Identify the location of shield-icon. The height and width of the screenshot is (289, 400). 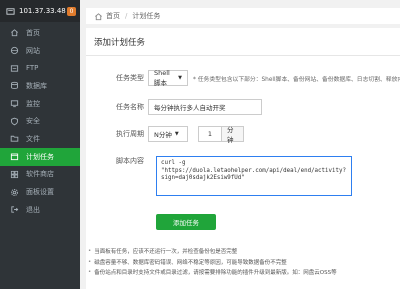
(14, 121).